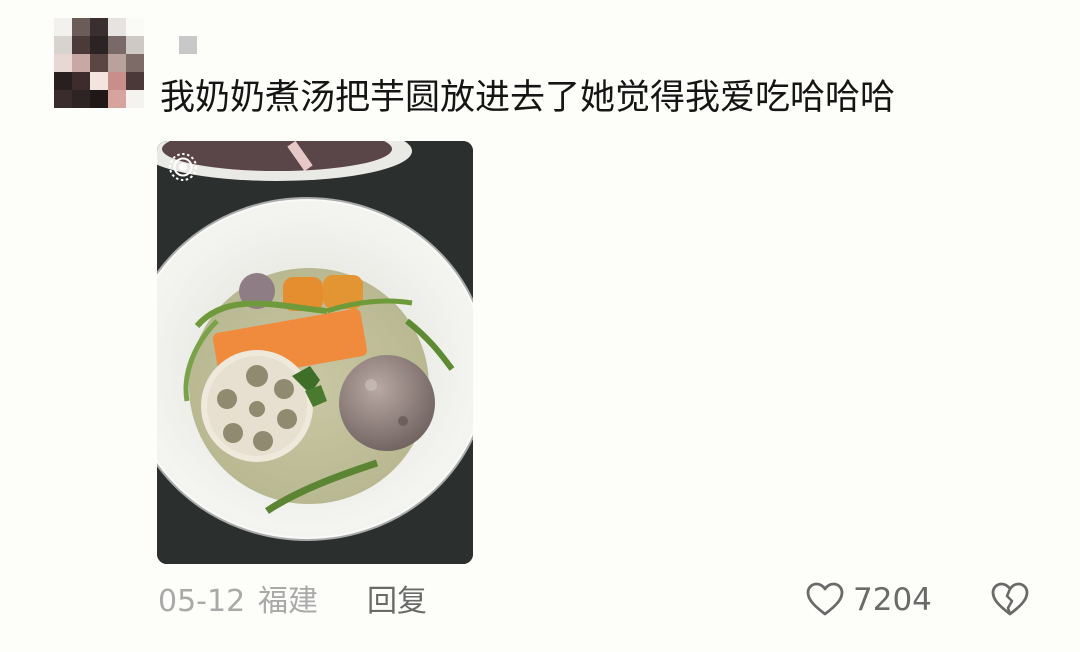 The width and height of the screenshot is (1080, 652). What do you see at coordinates (202, 601) in the screenshot?
I see `comment-date: 05-12` at bounding box center [202, 601].